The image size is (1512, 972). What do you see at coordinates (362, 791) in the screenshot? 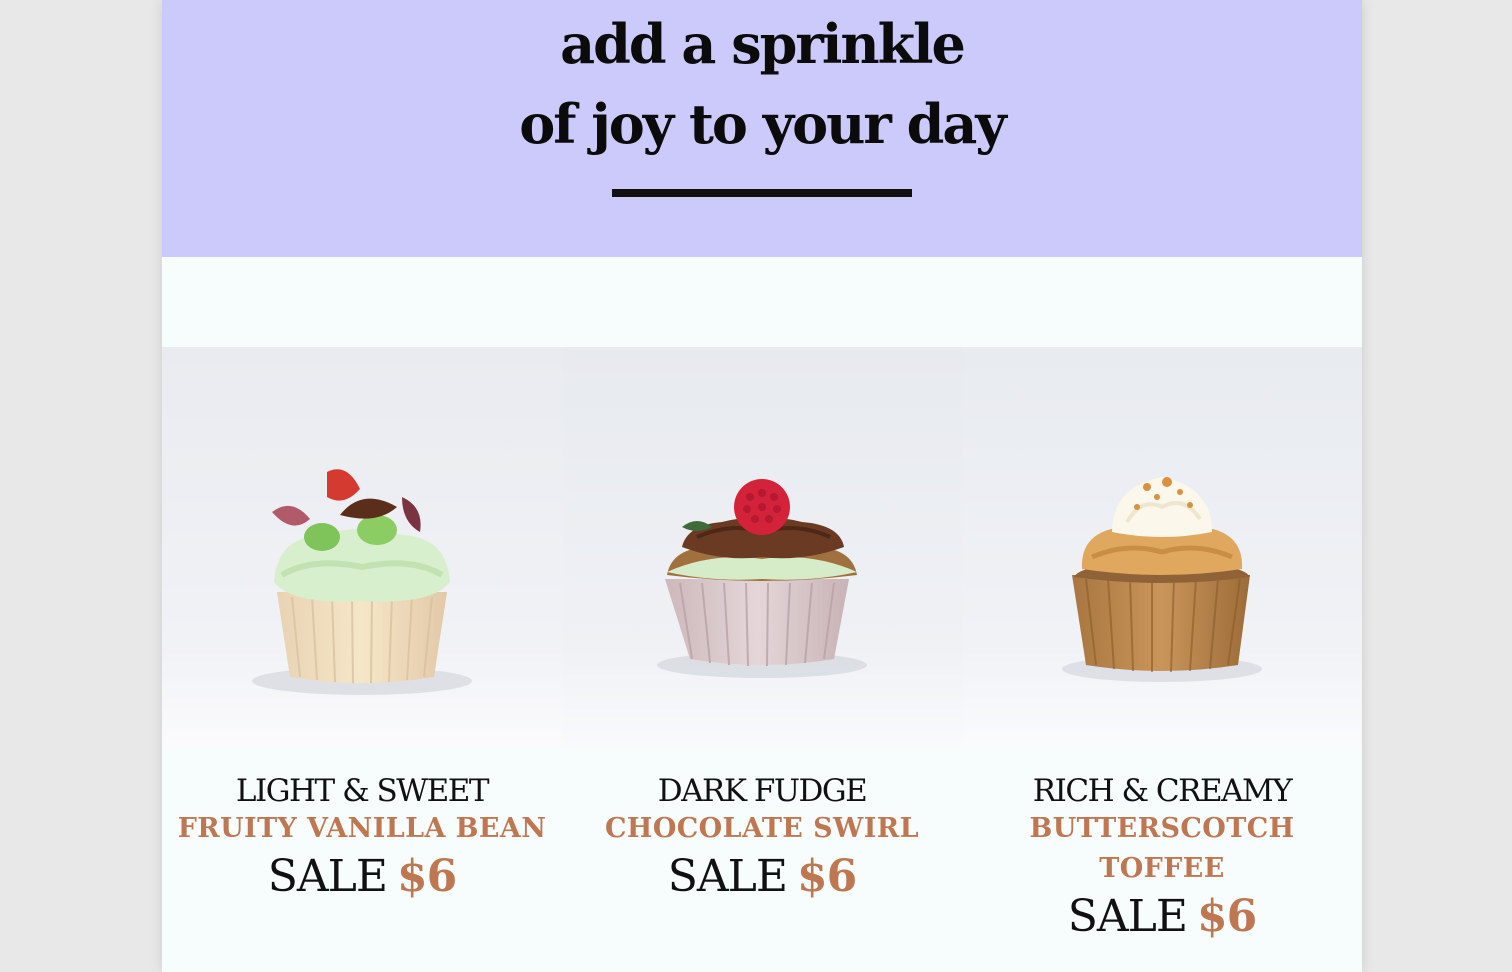
I see `product-tagline: LIGHT & SWEET` at bounding box center [362, 791].